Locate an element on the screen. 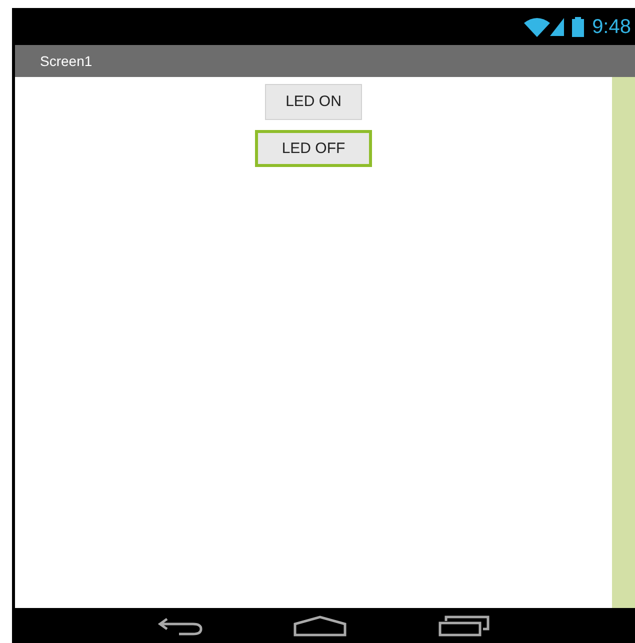 Image resolution: width=635 pixels, height=643 pixels. clock: 9:48 is located at coordinates (611, 27).